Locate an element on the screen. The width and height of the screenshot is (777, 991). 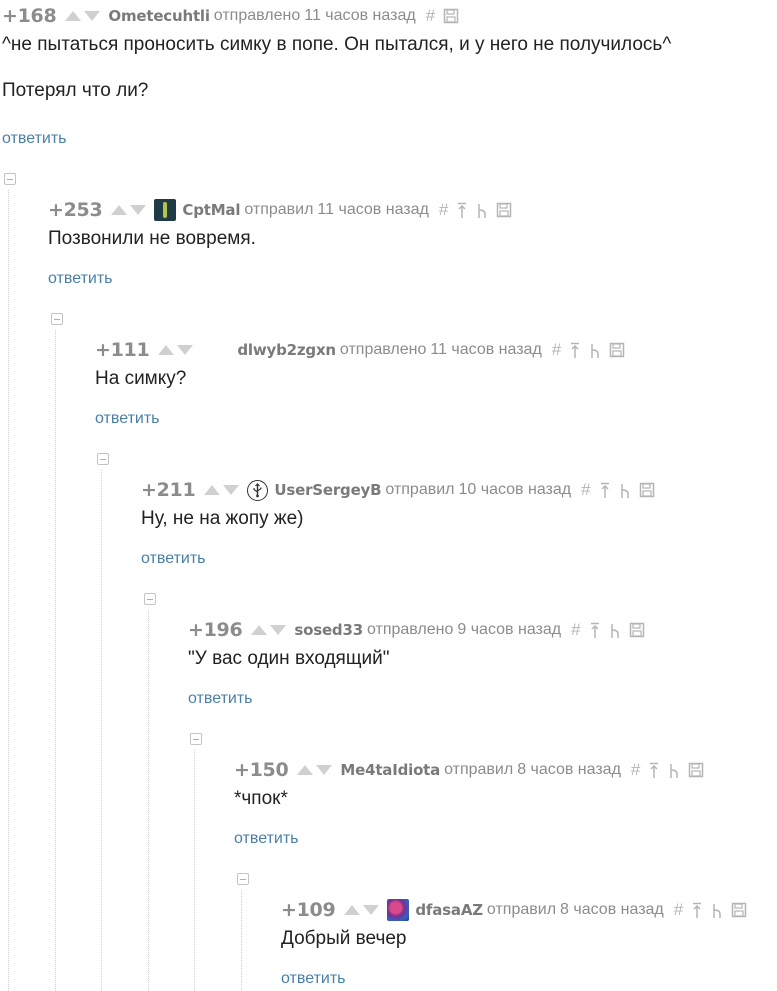
comment-author: UserSergeyB is located at coordinates (327, 490).